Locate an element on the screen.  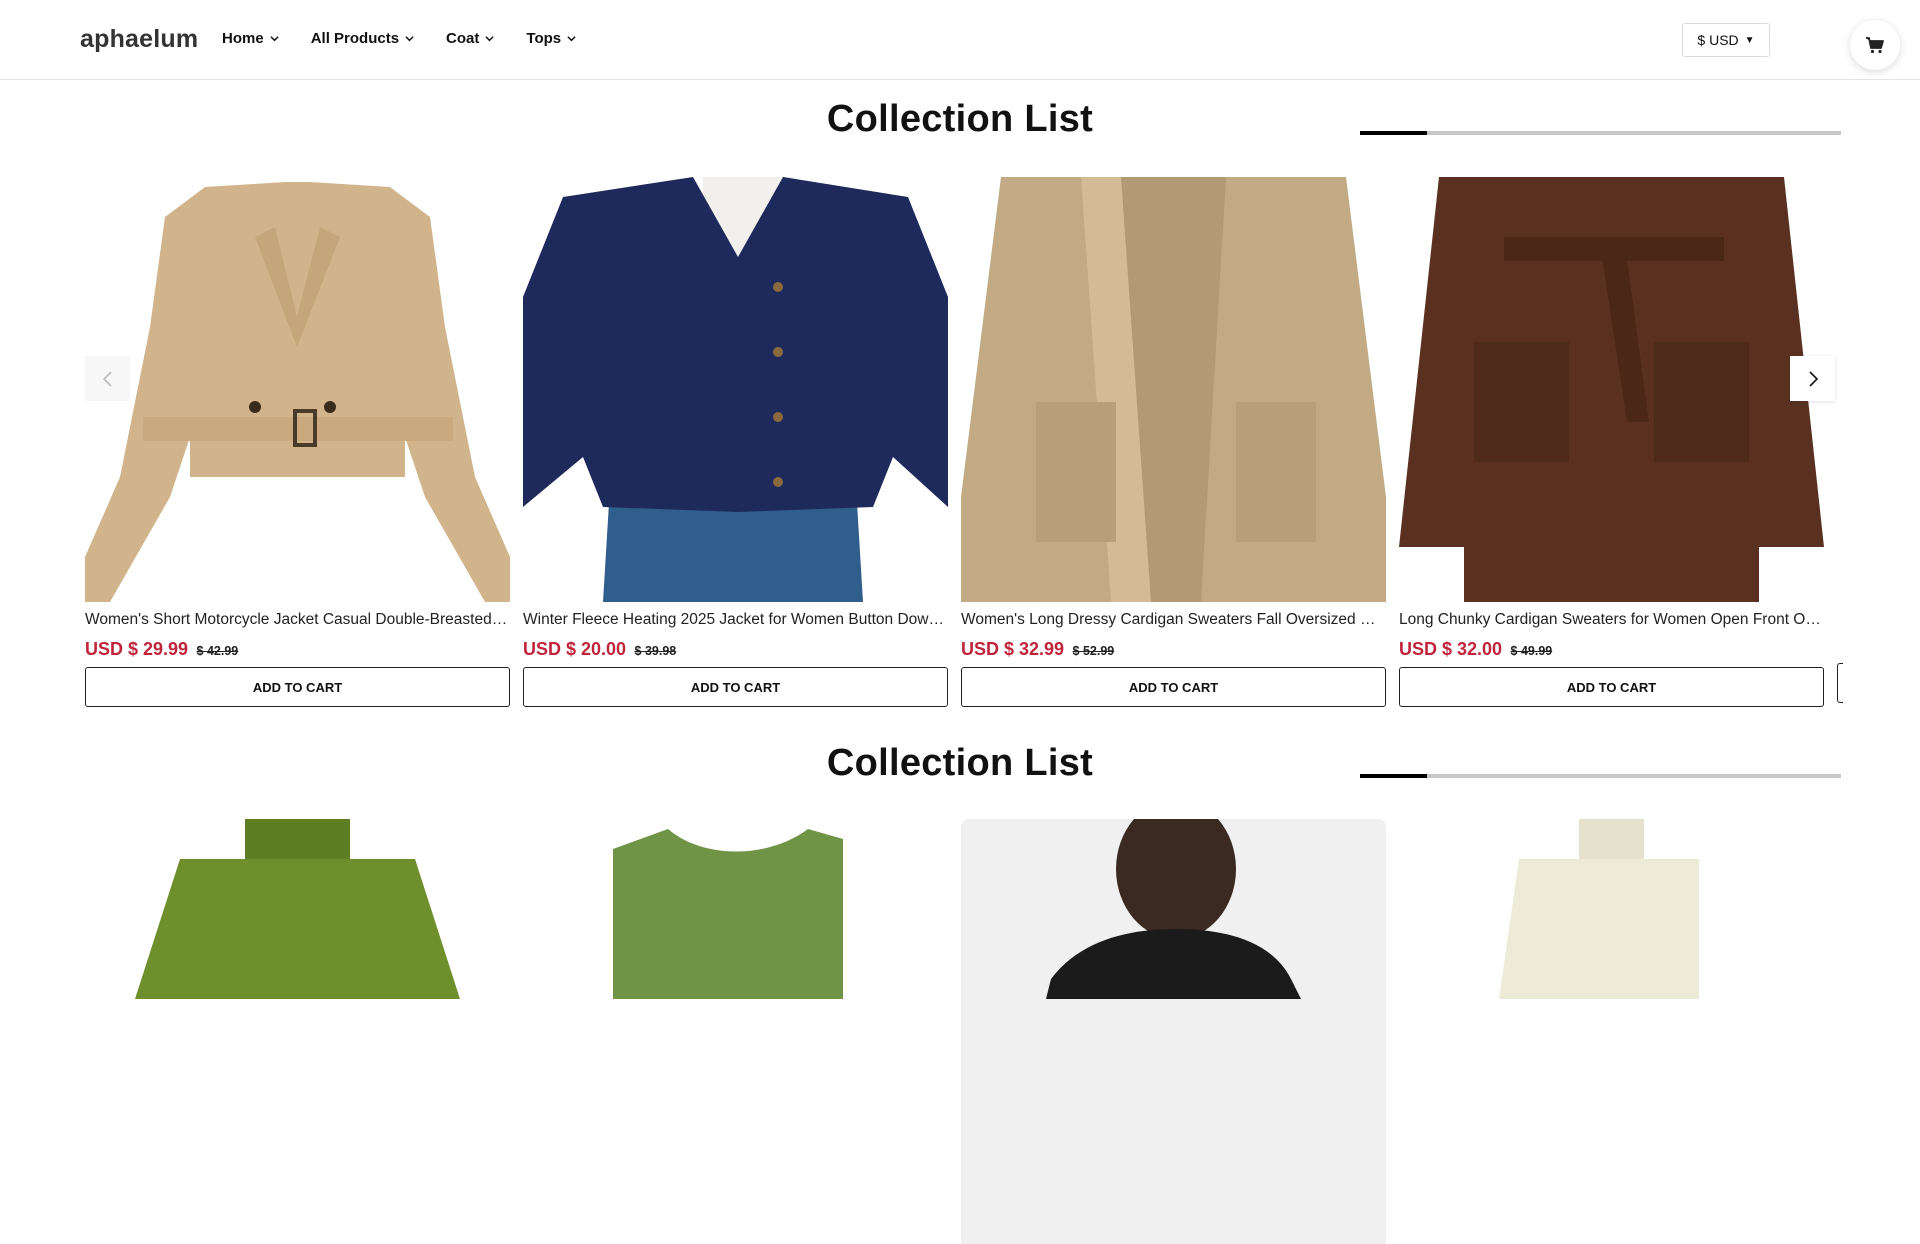
chevron-left-icon is located at coordinates (107, 378).